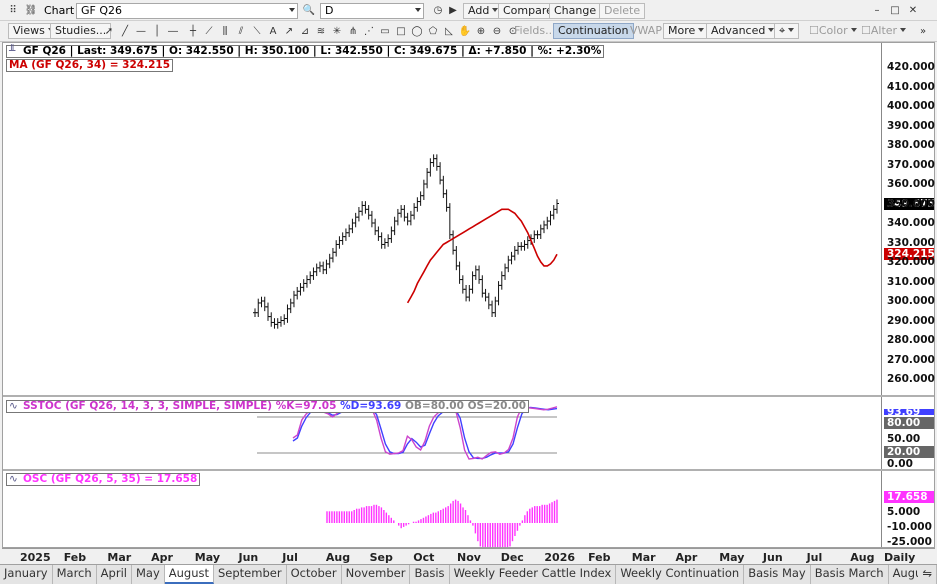  I want to click on channel-tool-icon: ⫽, so click(241, 31).